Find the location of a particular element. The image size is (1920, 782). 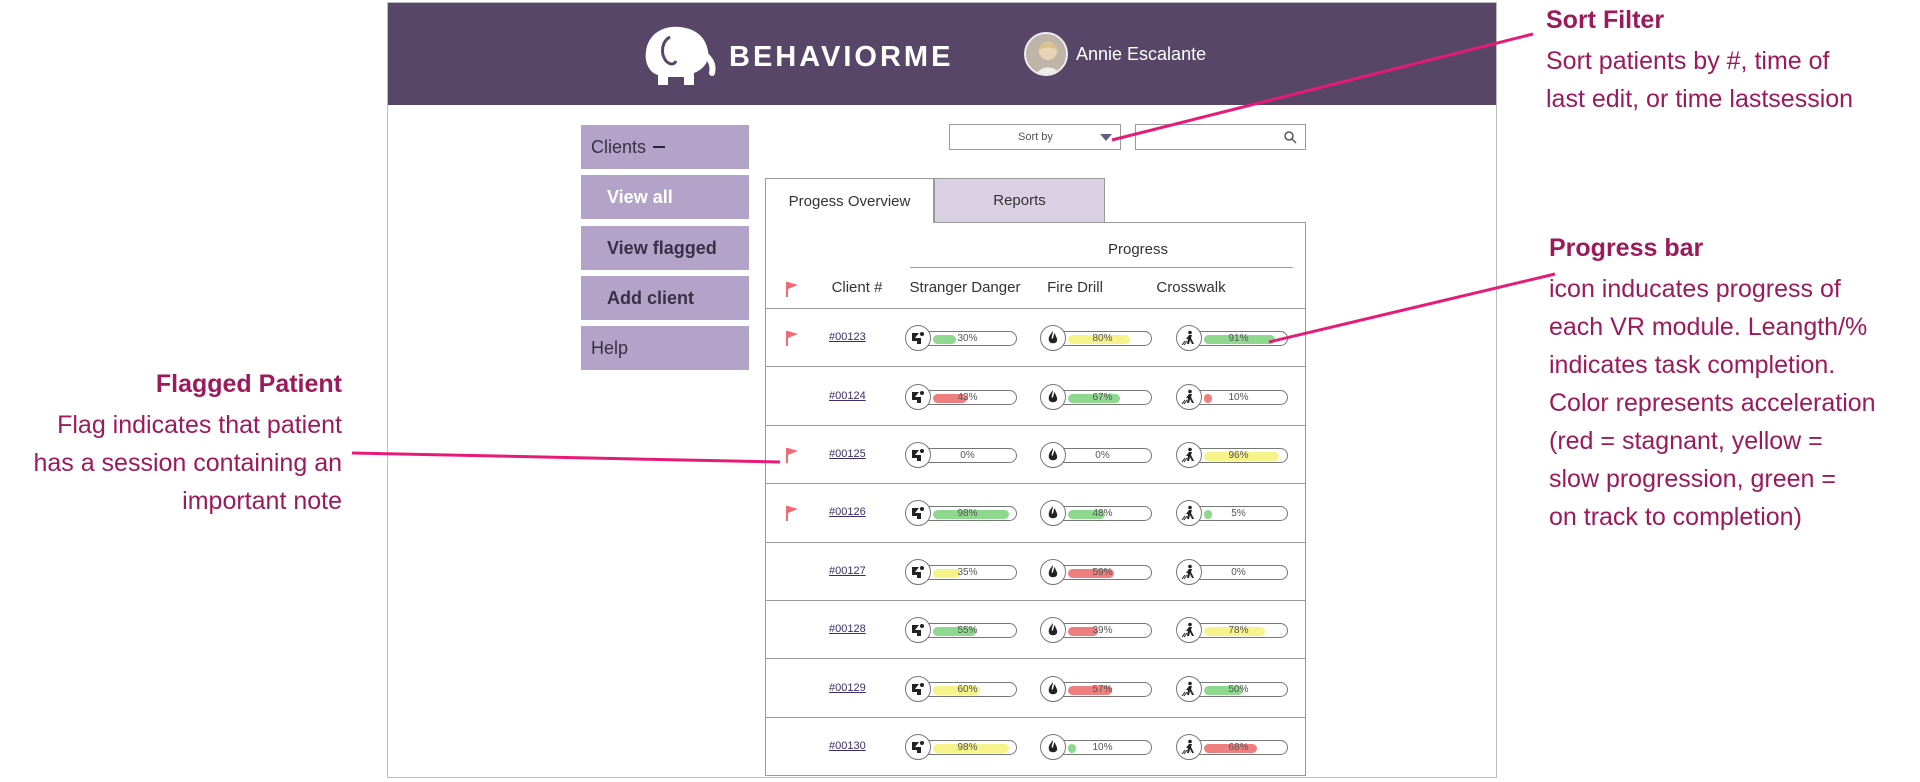

annotation-line-text: each VR module. Leangth/% is located at coordinates (1708, 327).